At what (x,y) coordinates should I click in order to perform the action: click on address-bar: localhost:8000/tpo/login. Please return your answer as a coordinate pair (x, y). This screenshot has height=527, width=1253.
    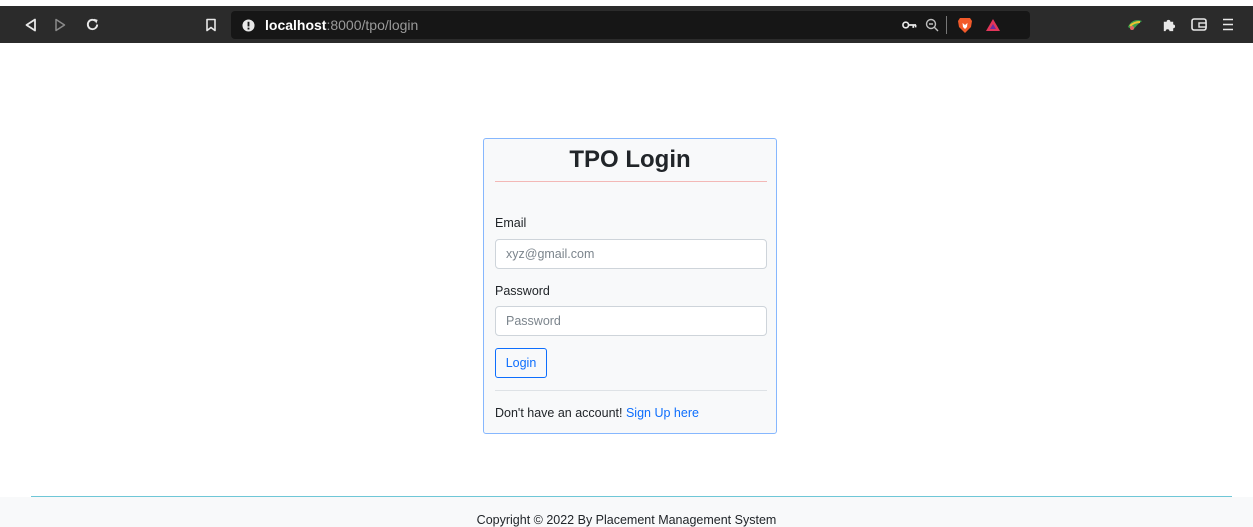
    Looking at the image, I should click on (630, 25).